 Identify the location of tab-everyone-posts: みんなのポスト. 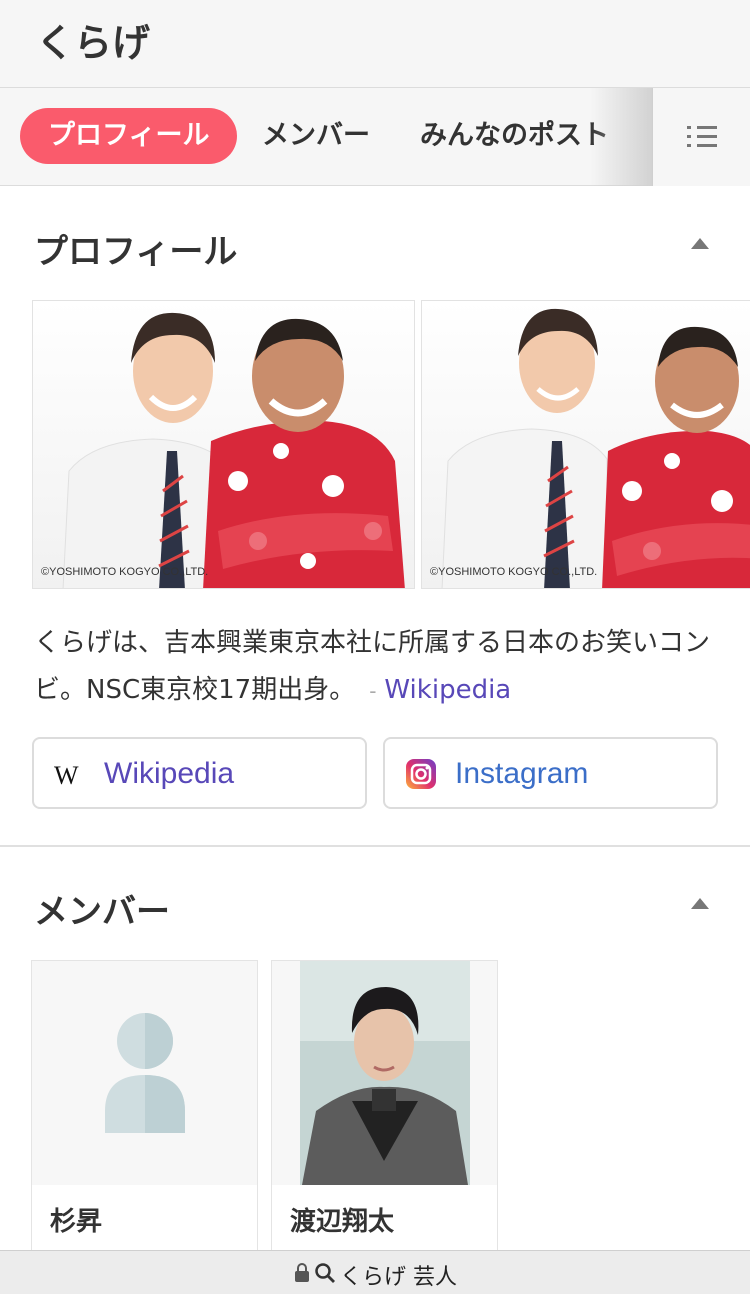
(514, 136).